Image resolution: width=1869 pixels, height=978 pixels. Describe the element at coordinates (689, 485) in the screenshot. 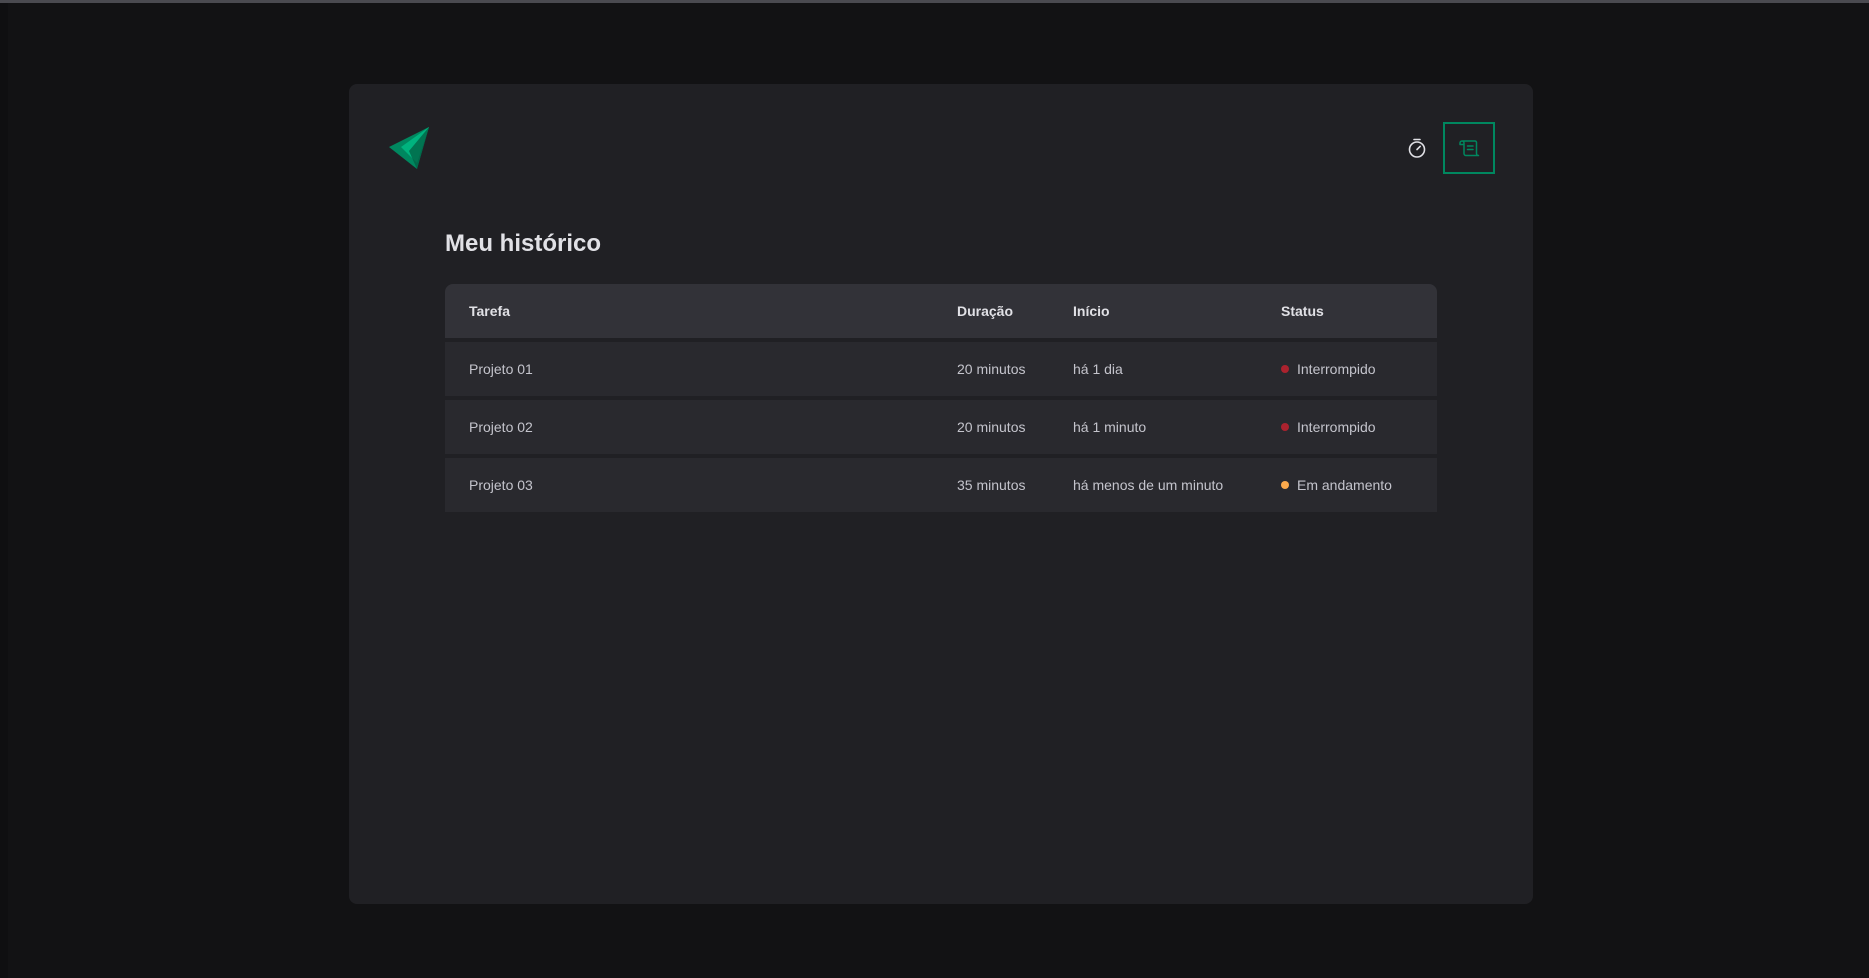

I see `task-cell: Projeto 03` at that location.